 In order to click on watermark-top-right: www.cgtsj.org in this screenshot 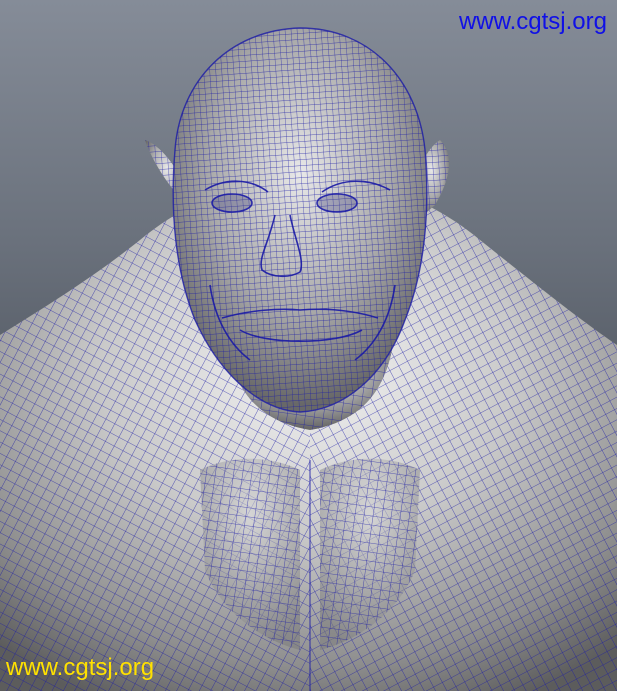, I will do `click(532, 21)`.